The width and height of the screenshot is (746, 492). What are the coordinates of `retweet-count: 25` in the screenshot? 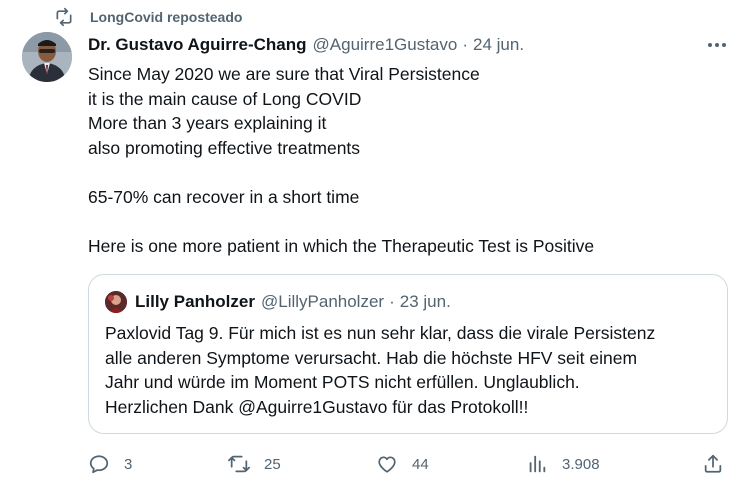 It's located at (272, 464).